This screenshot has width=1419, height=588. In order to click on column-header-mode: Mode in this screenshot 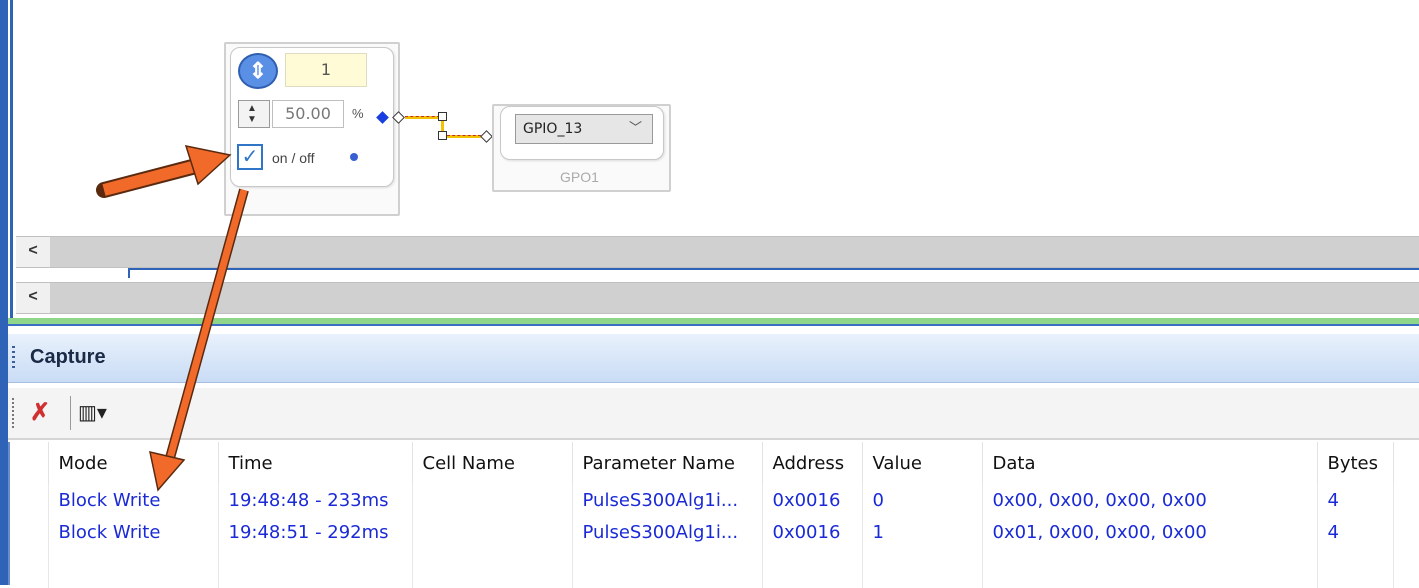, I will do `click(133, 463)`.